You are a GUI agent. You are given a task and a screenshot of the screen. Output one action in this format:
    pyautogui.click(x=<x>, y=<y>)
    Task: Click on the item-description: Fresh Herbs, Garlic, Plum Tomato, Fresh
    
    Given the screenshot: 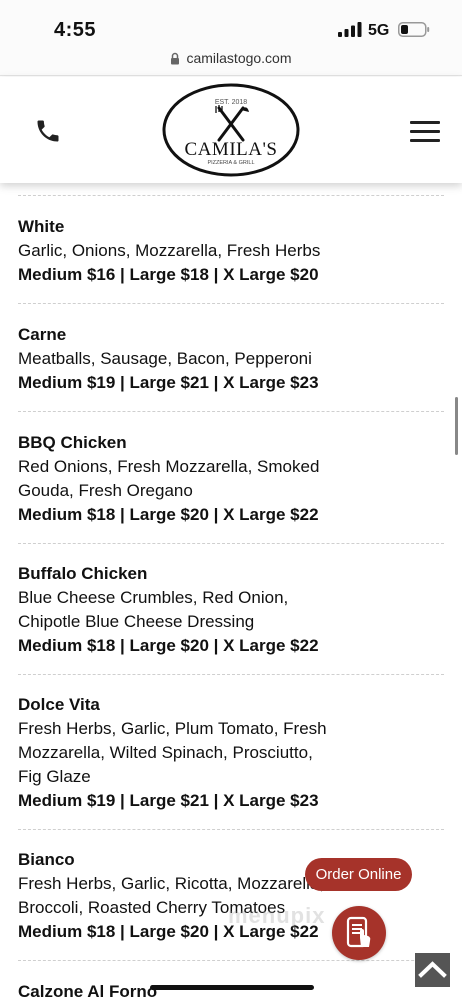 What is the action you would take?
    pyautogui.click(x=172, y=728)
    